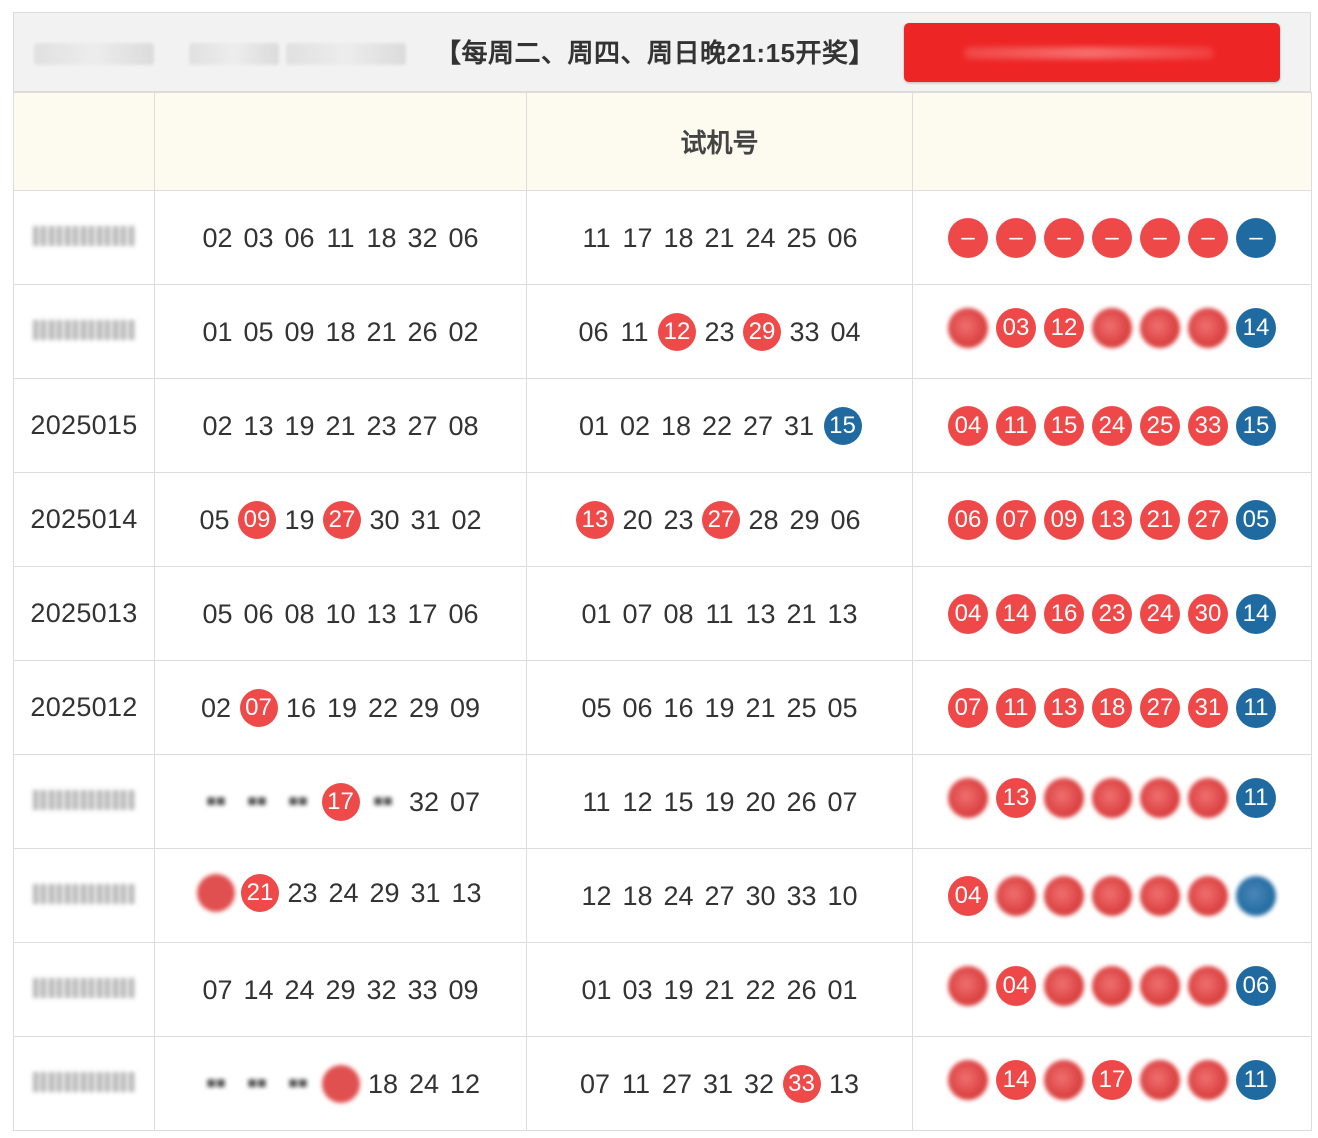  What do you see at coordinates (340, 613) in the screenshot?
I see `number-set-cell: 05 06 08 10 13 17 06` at bounding box center [340, 613].